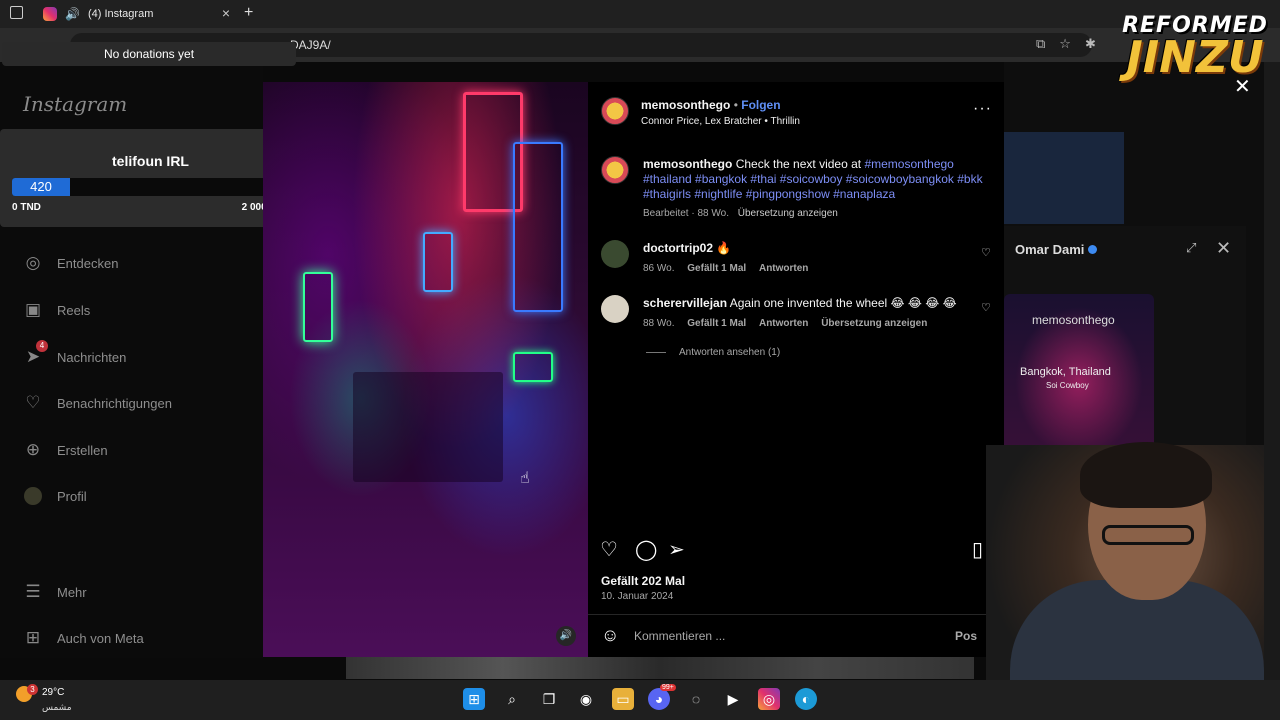 This screenshot has height=720, width=1280. Describe the element at coordinates (788, 213) in the screenshot. I see `caption-translate-link: Übersetzung anzeigen` at that location.